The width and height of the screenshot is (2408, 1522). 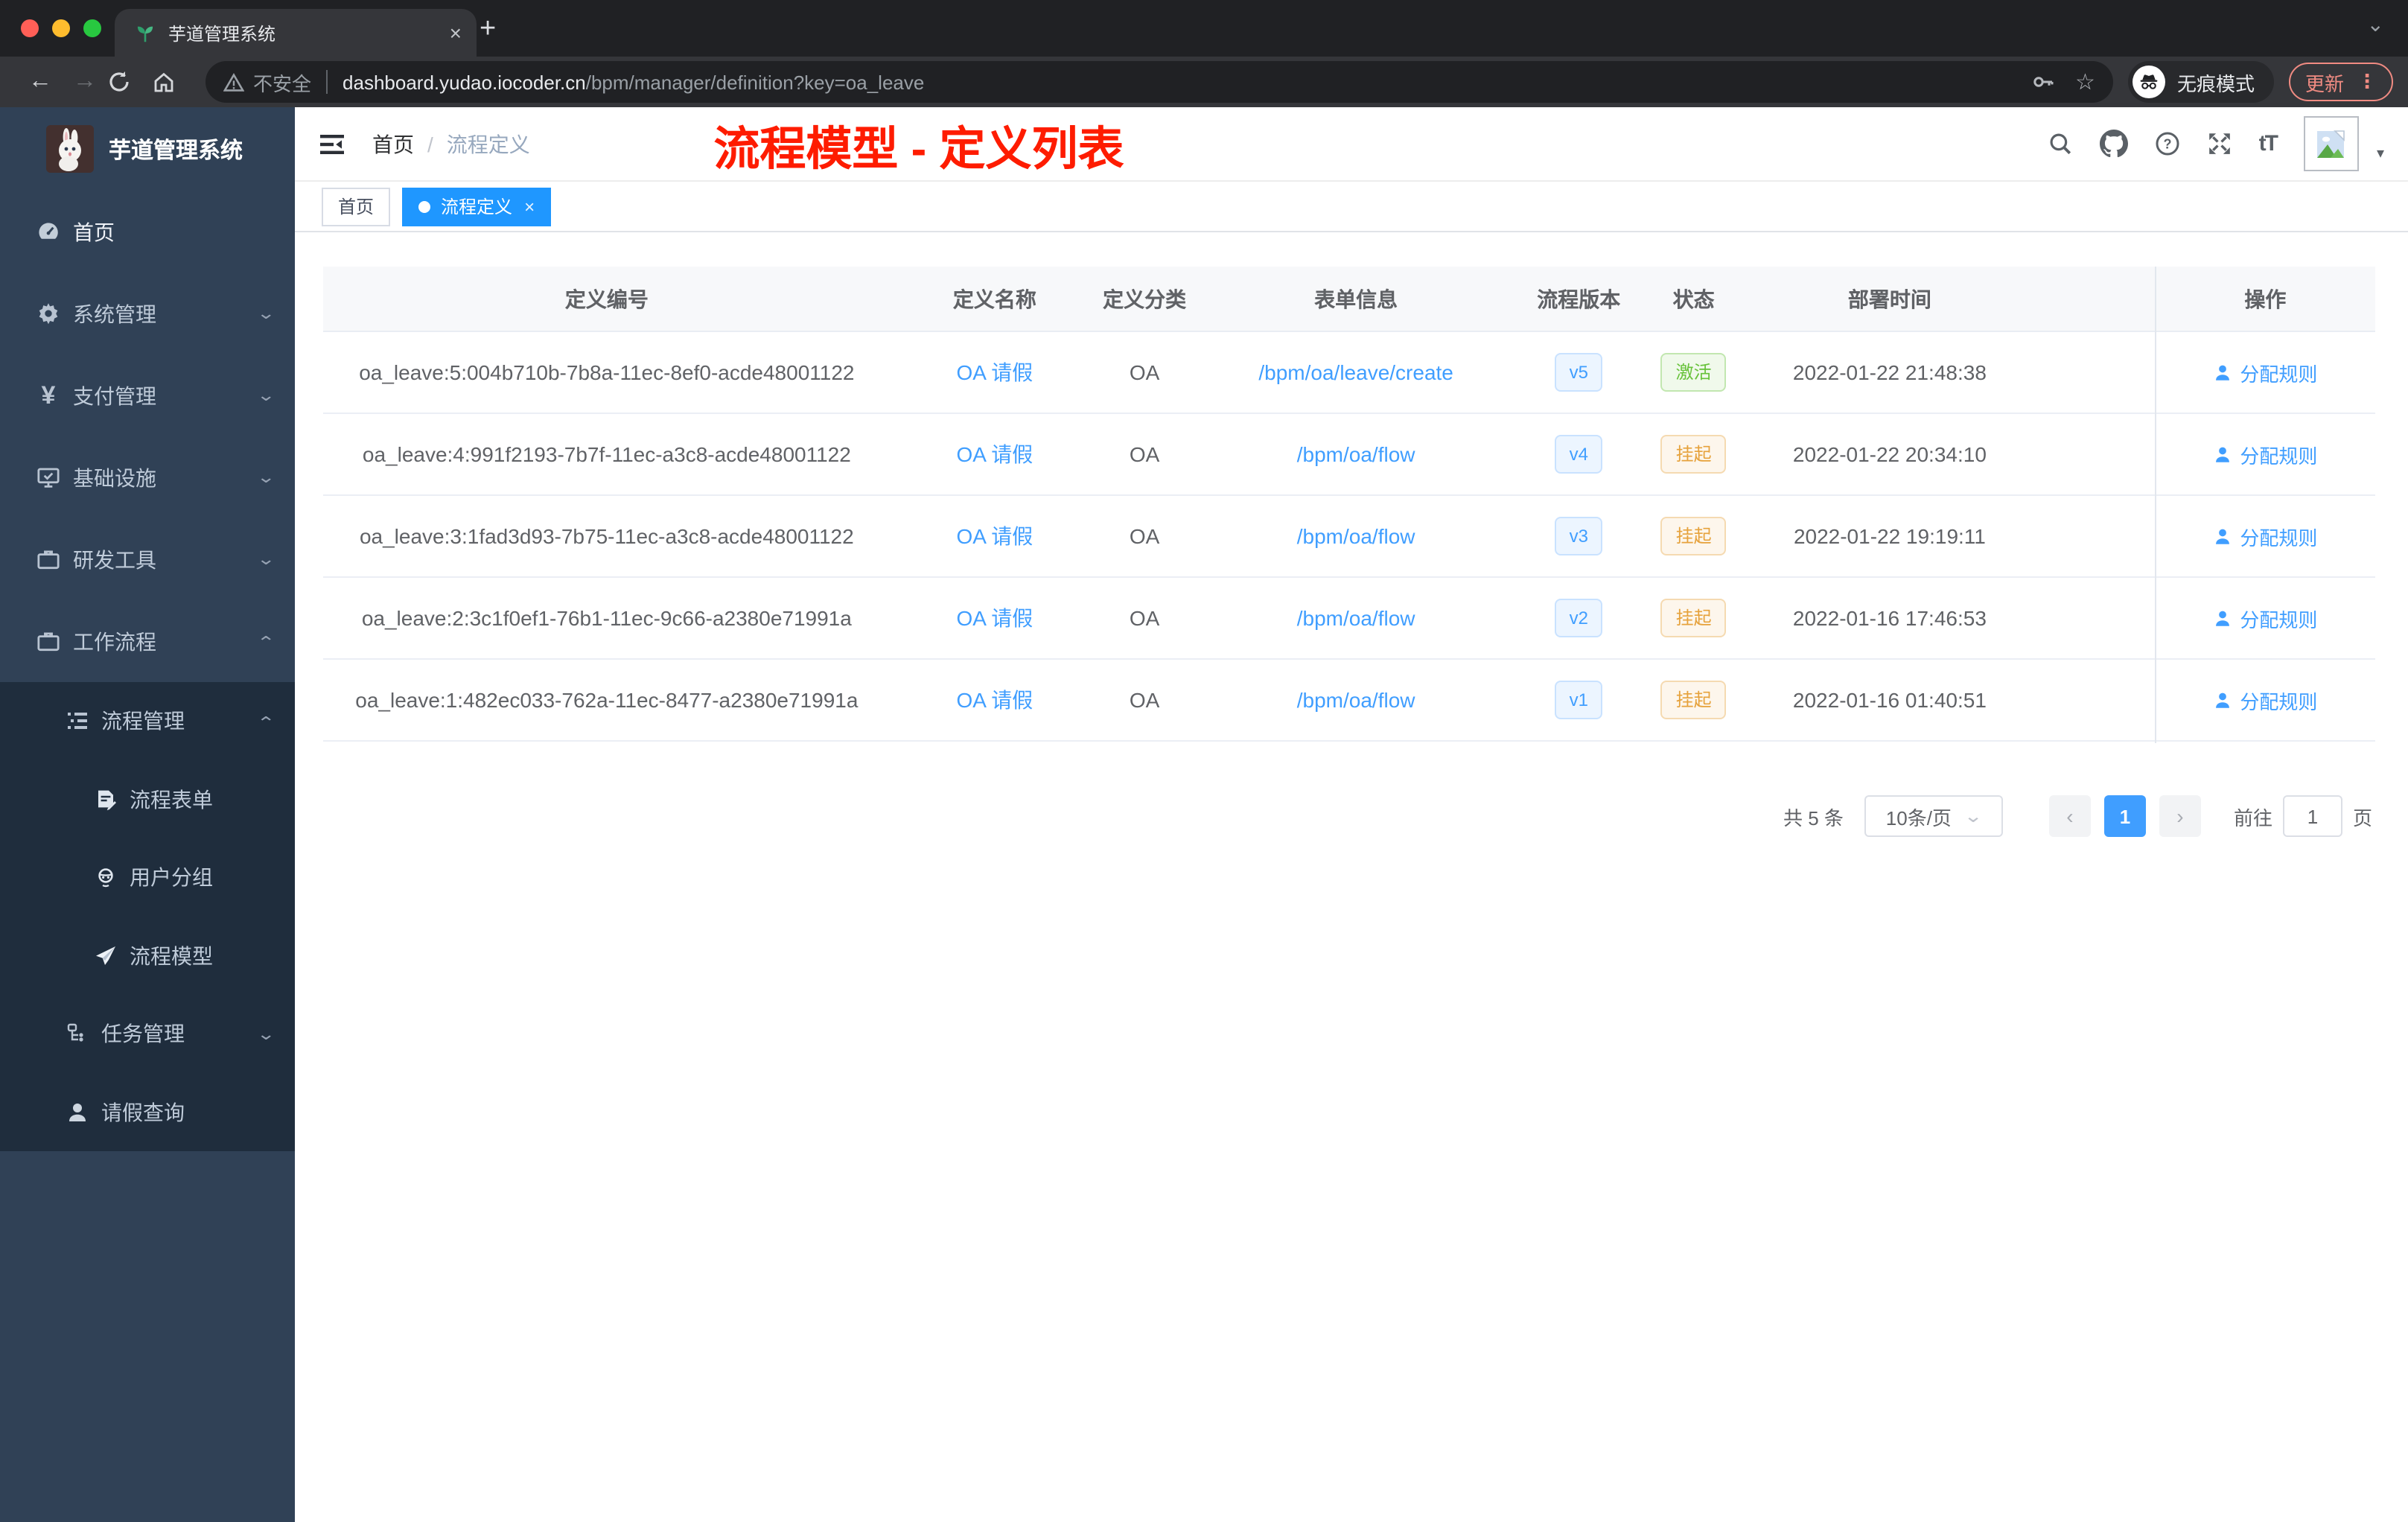 I want to click on tab-search-caret-icon: ⌄, so click(x=2375, y=24).